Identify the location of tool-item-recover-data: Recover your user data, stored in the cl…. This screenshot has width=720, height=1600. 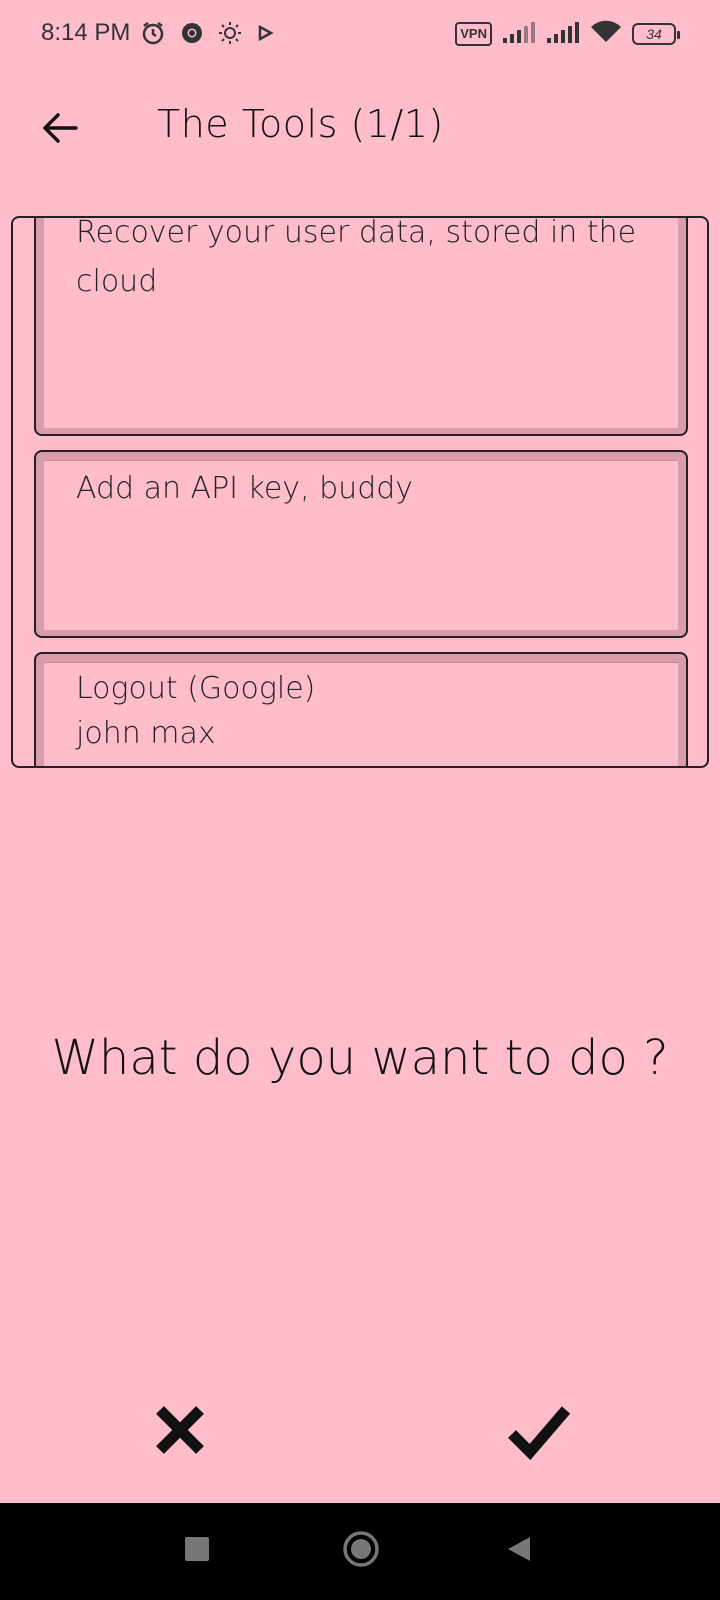
(361, 326).